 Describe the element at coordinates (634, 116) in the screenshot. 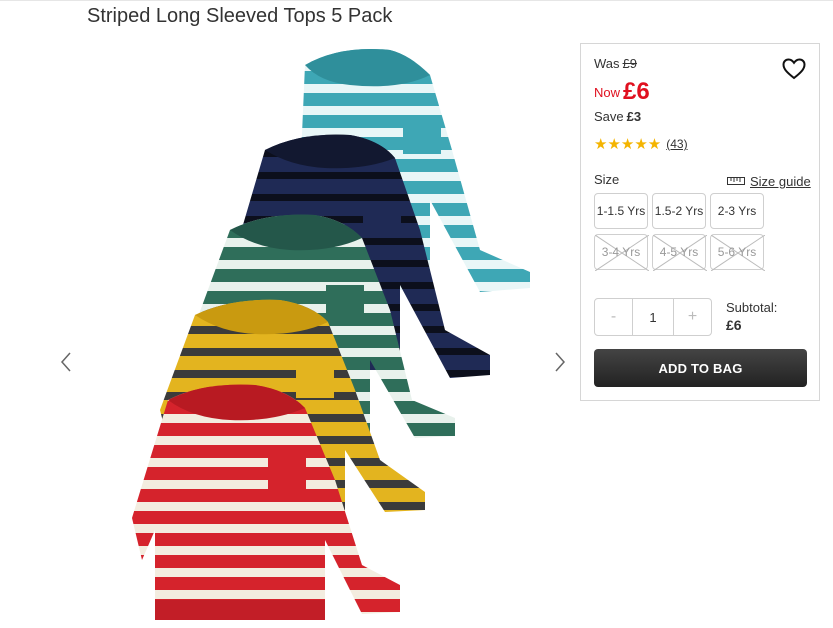

I see `save-amount-value: £3` at that location.